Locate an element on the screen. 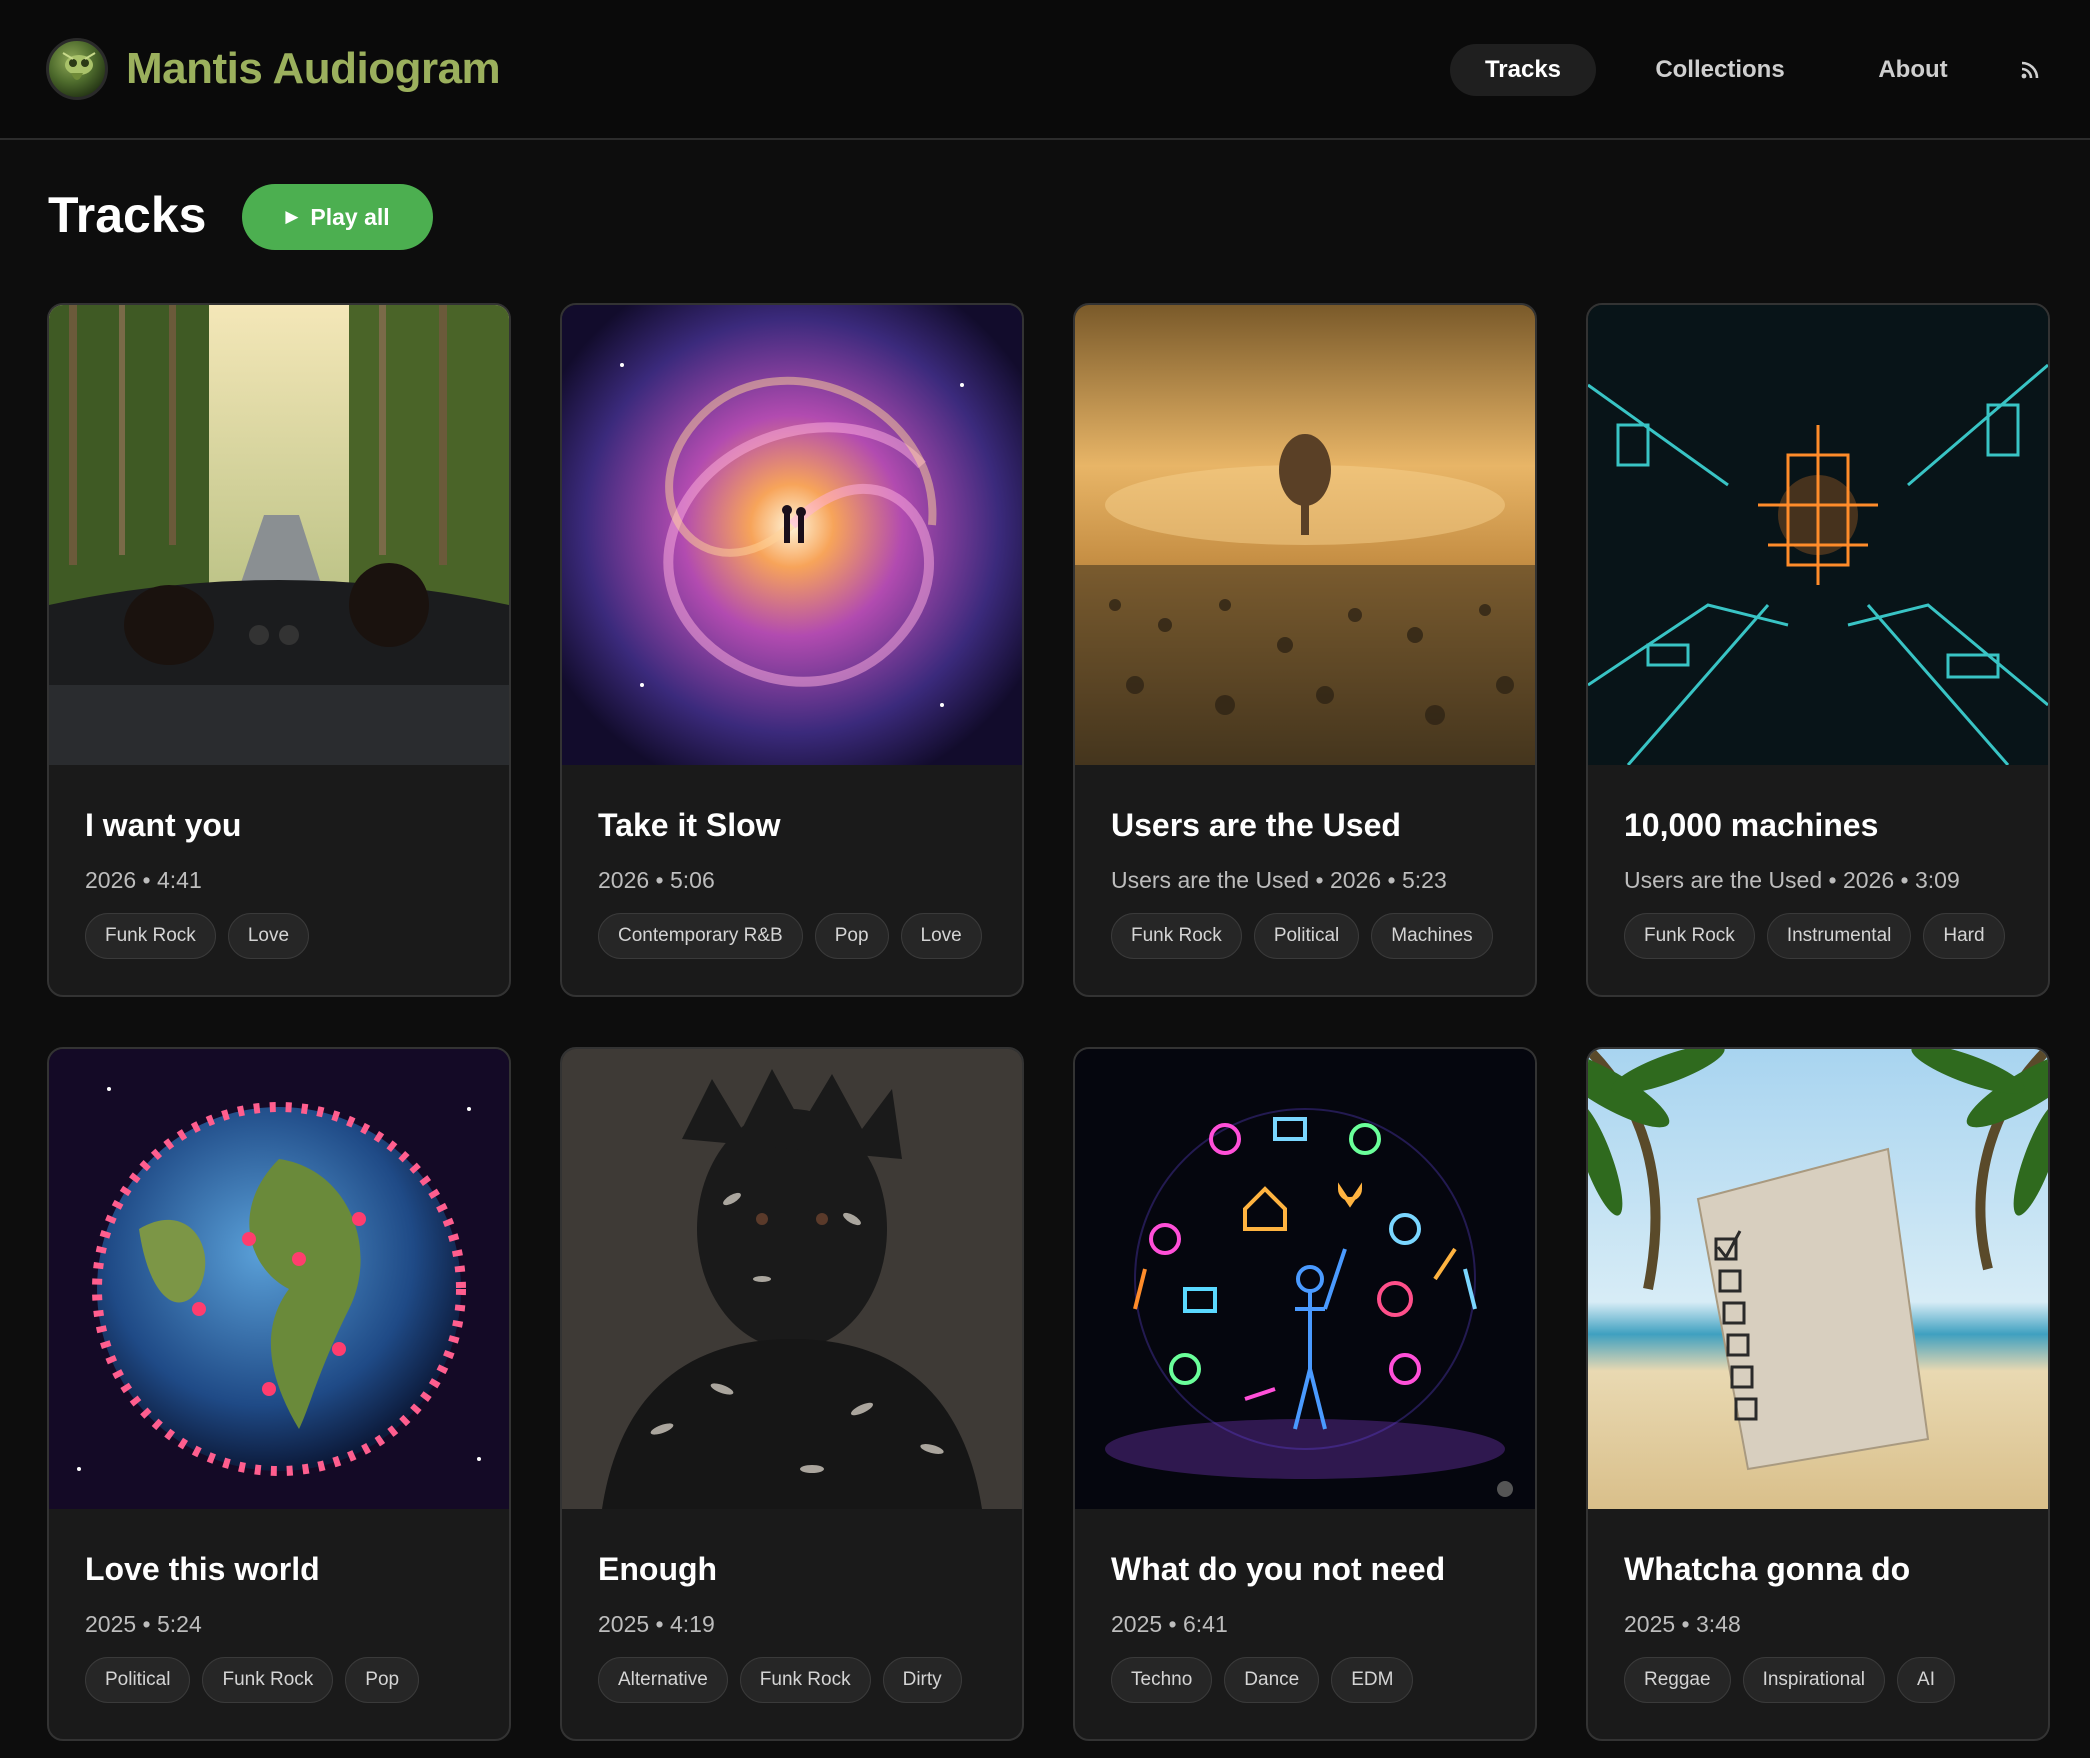 The width and height of the screenshot is (2090, 1758). track-title: I want you is located at coordinates (163, 825).